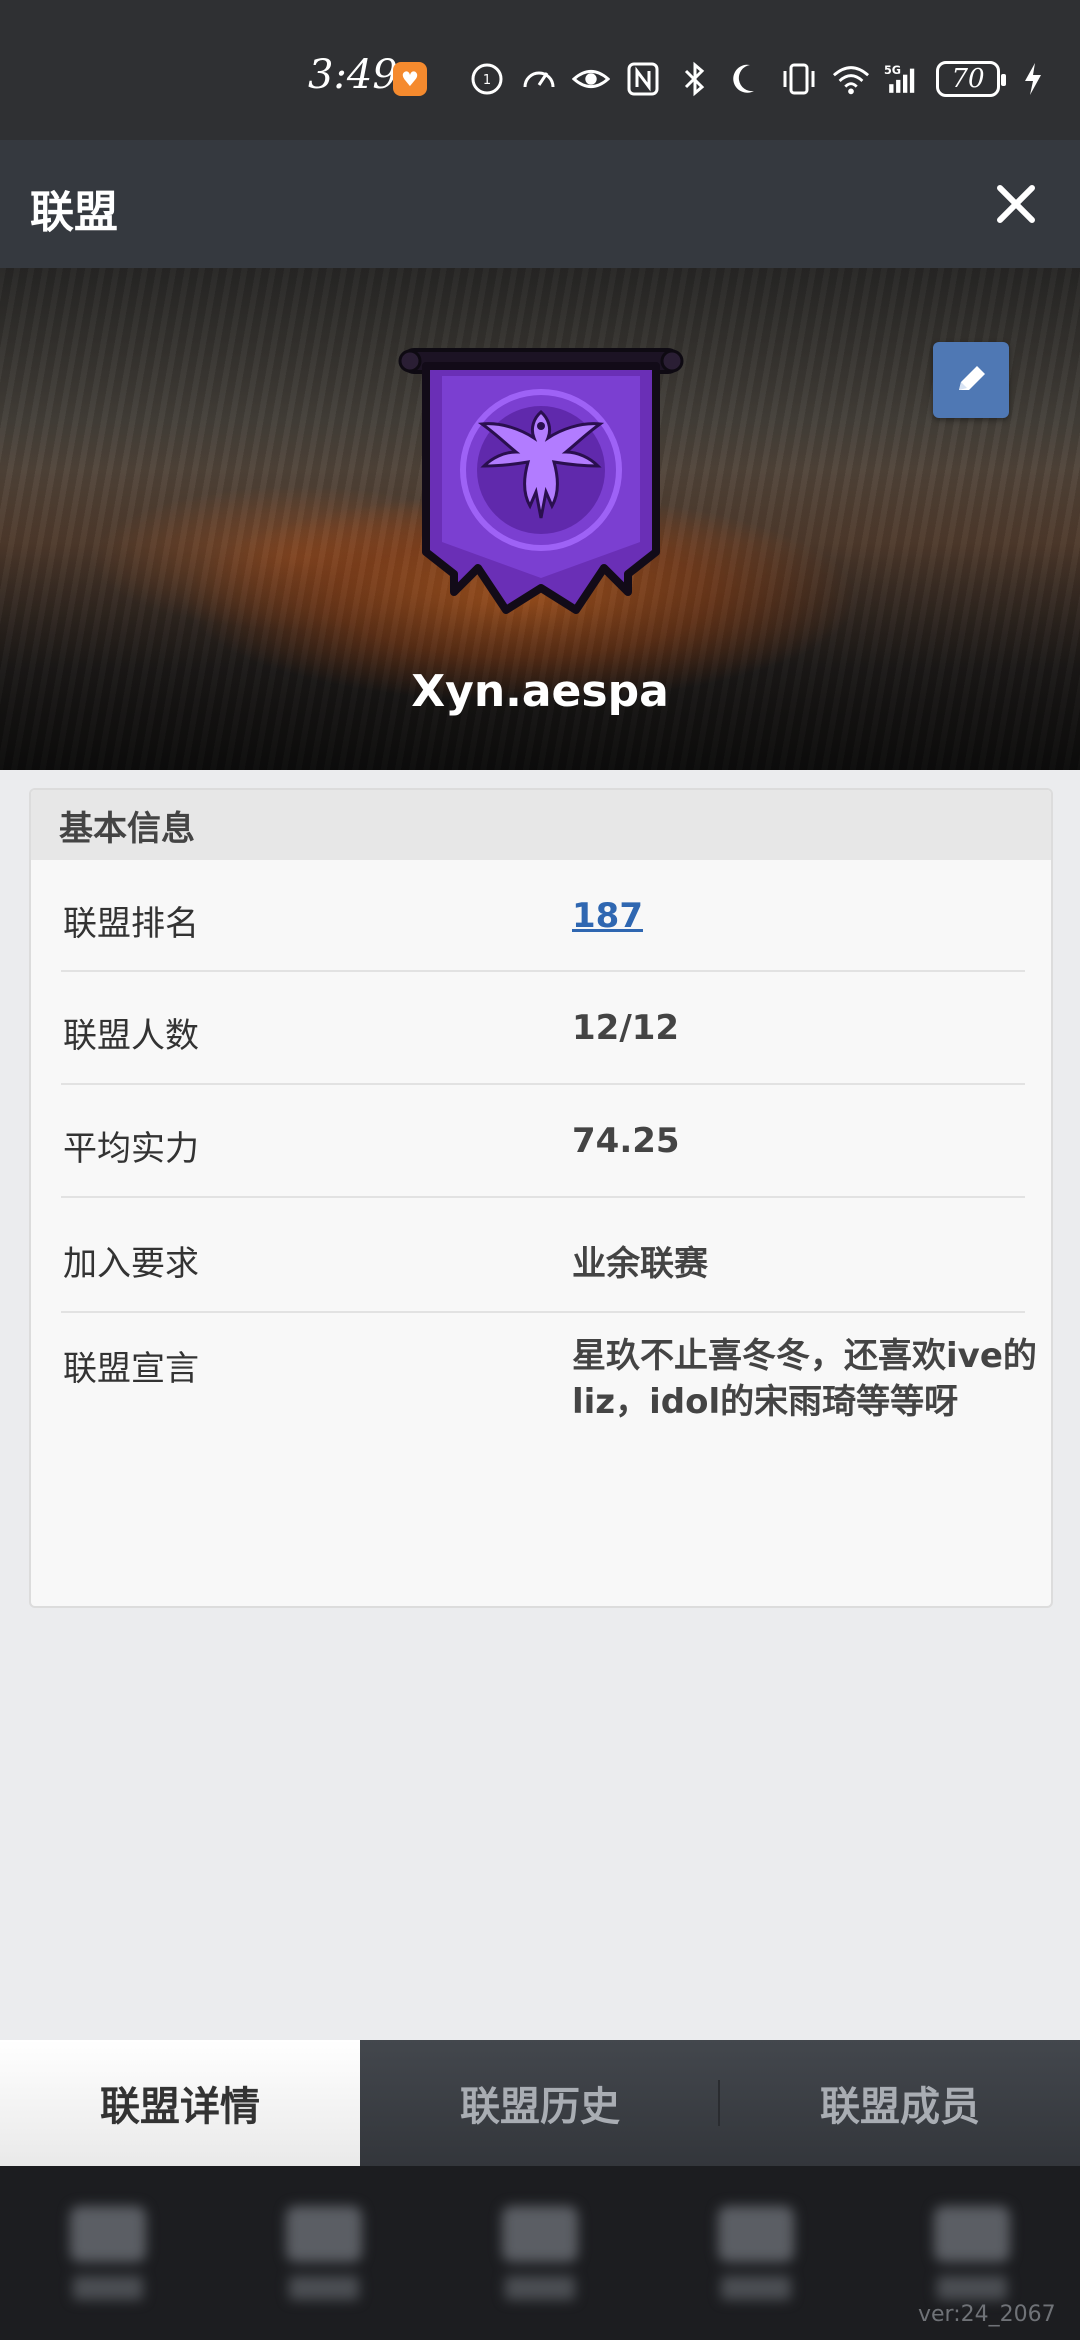  What do you see at coordinates (968, 79) in the screenshot?
I see `battery-level: 70` at bounding box center [968, 79].